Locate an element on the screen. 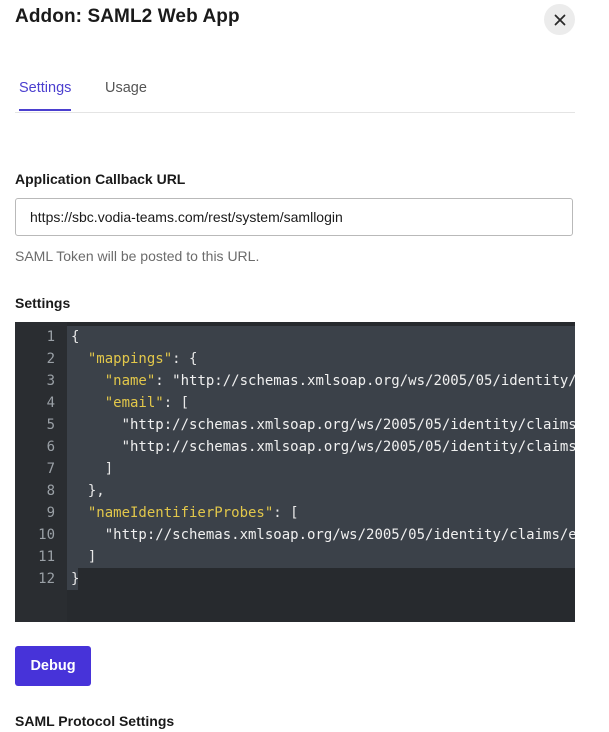  line-number: 2 is located at coordinates (50, 359).